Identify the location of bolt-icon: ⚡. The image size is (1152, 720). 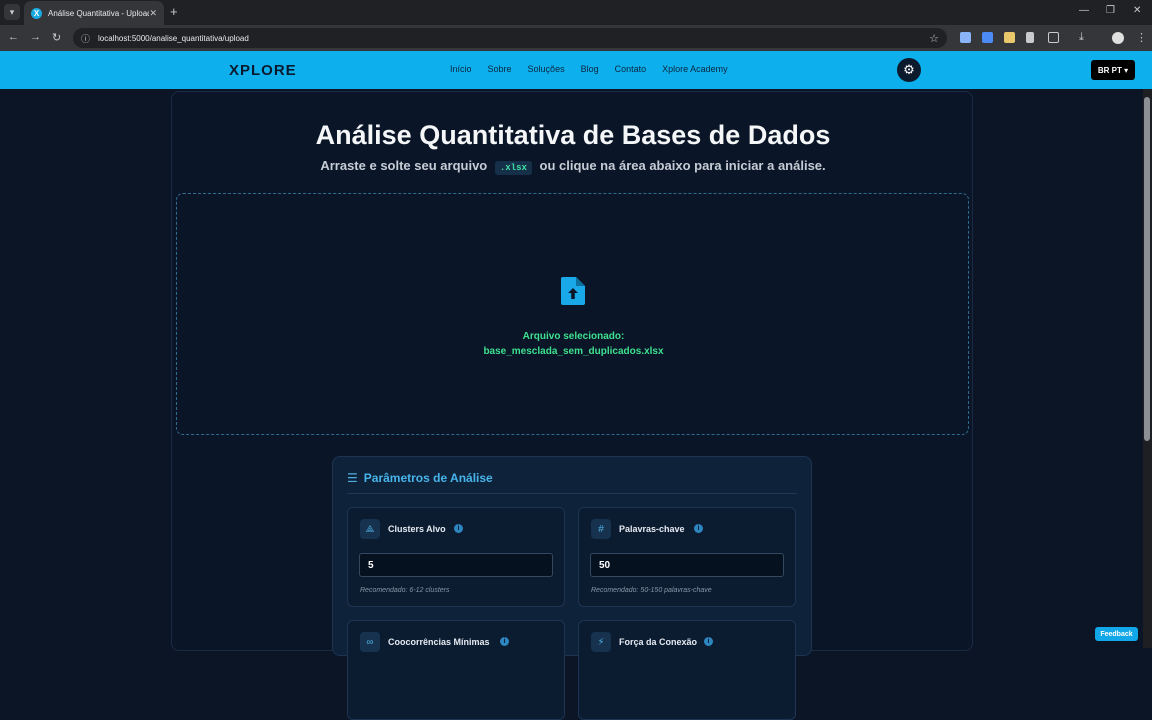
(601, 642).